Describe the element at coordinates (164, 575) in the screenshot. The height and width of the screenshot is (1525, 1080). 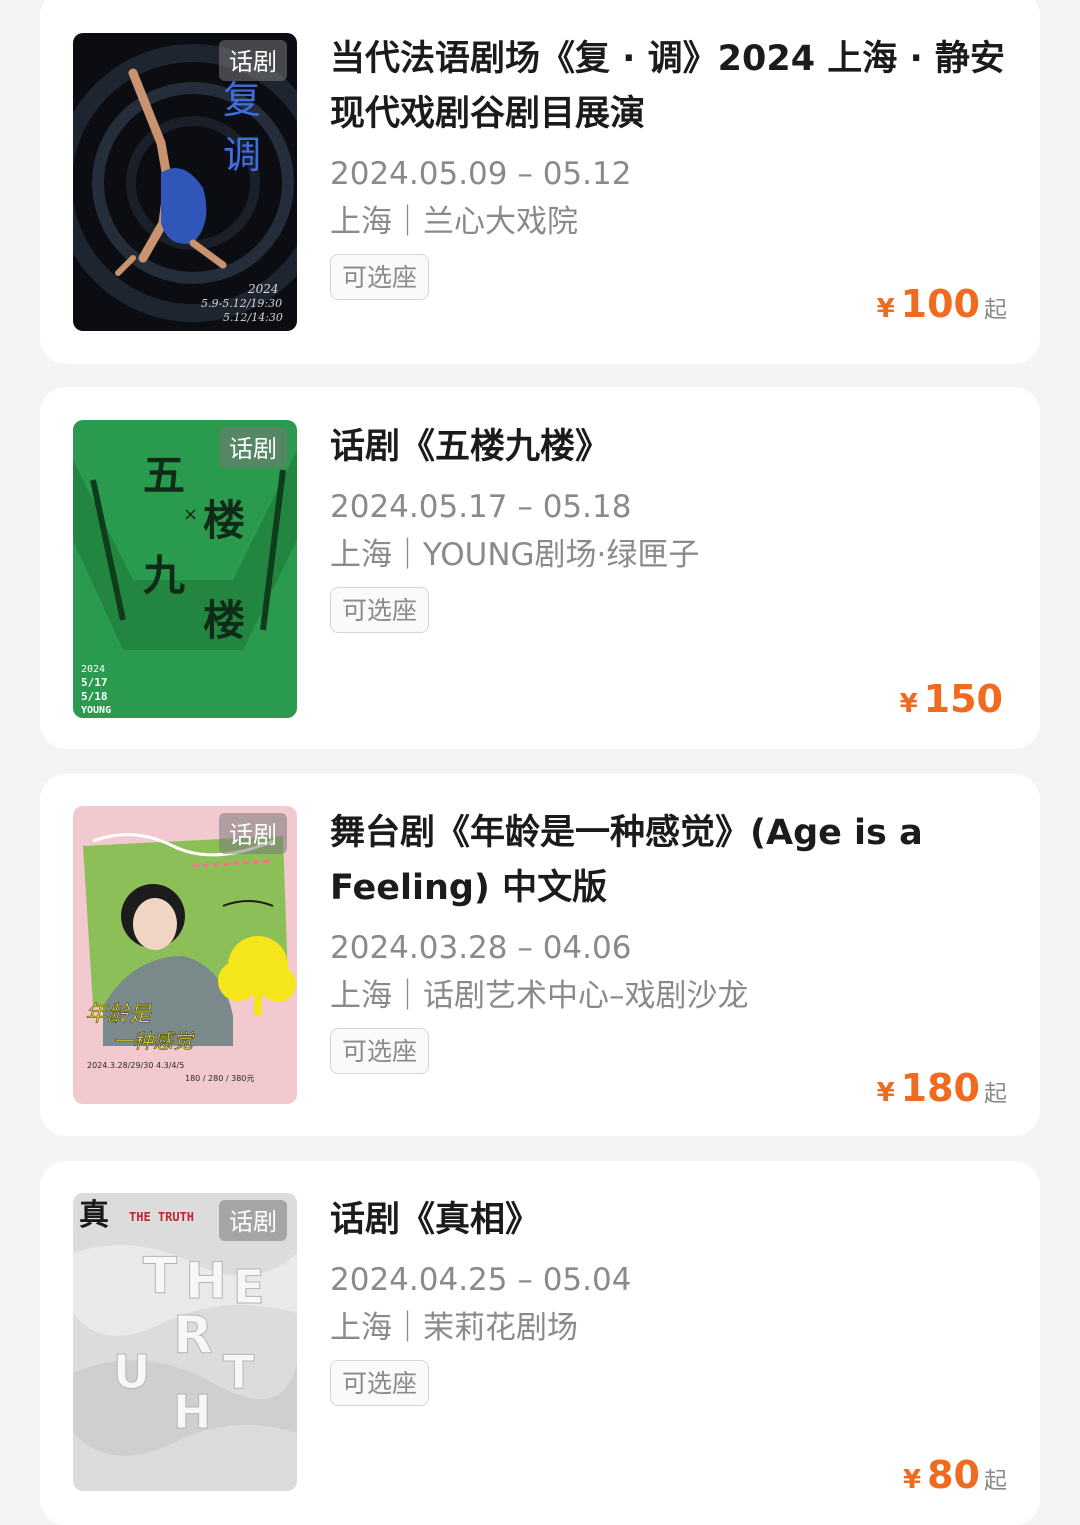
I see `poster-text: 九` at that location.